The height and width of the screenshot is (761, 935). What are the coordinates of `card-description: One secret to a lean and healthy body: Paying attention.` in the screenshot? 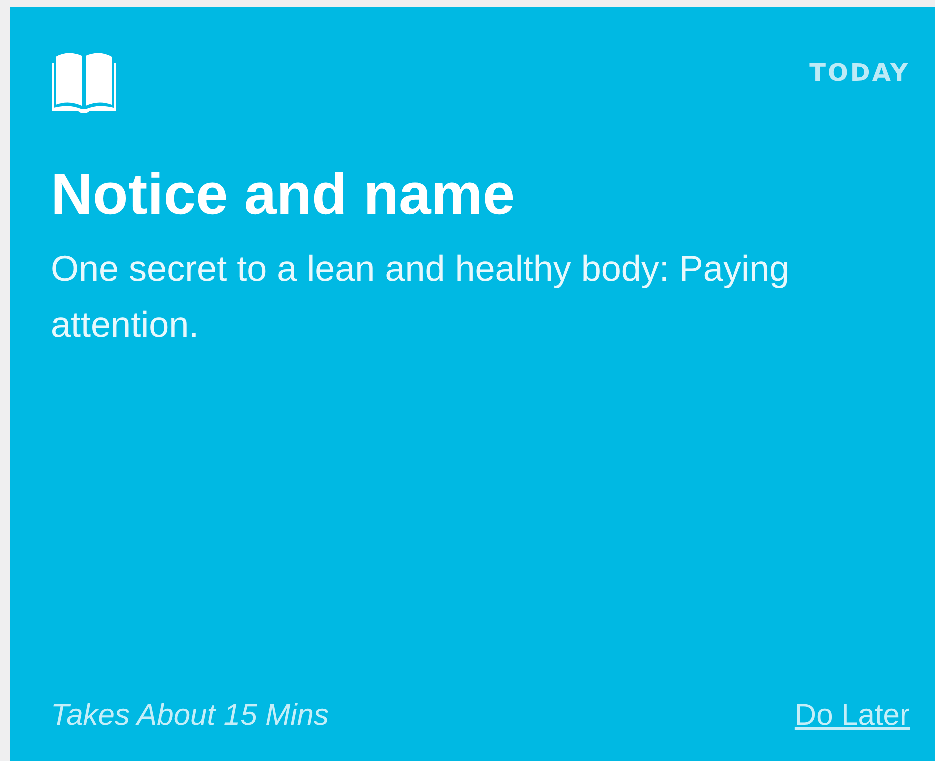 It's located at (420, 296).